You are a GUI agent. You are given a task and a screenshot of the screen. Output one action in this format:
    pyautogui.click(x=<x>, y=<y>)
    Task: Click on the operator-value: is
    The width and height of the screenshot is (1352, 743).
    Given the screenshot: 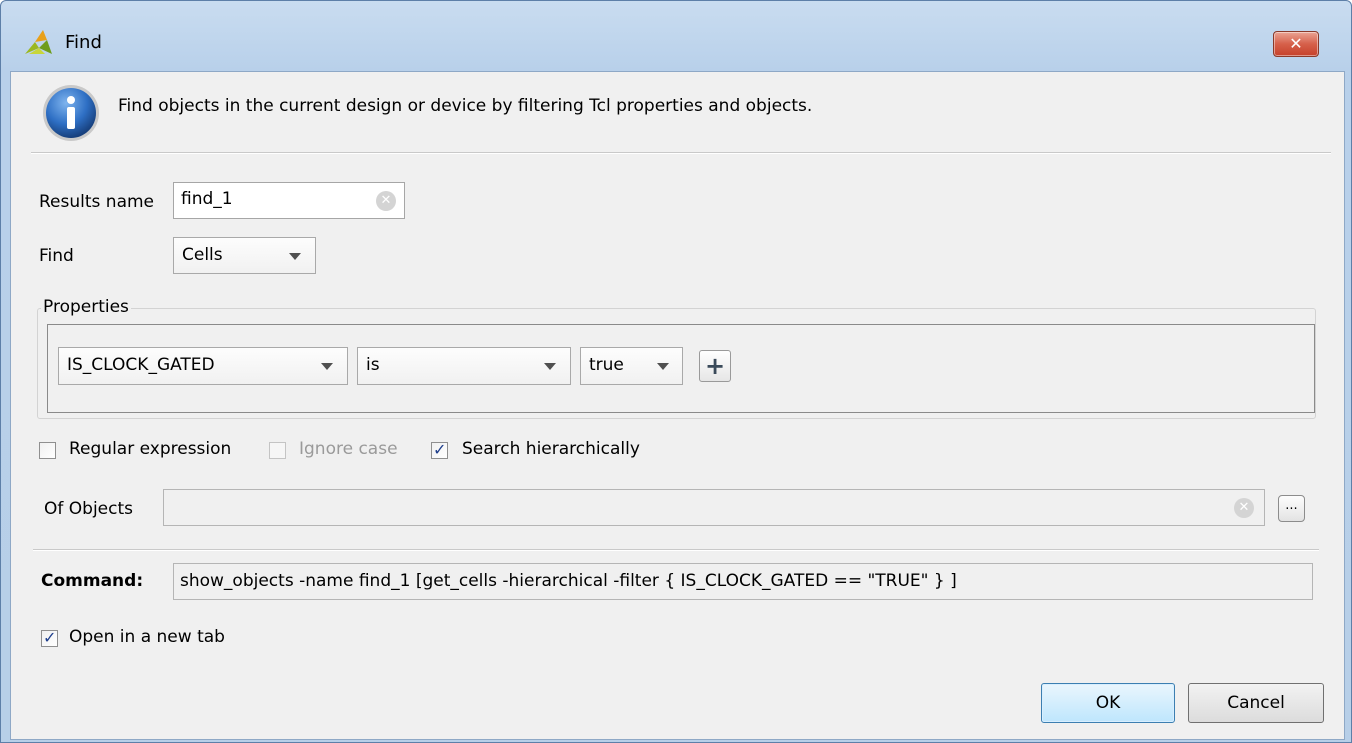 What is the action you would take?
    pyautogui.click(x=373, y=365)
    